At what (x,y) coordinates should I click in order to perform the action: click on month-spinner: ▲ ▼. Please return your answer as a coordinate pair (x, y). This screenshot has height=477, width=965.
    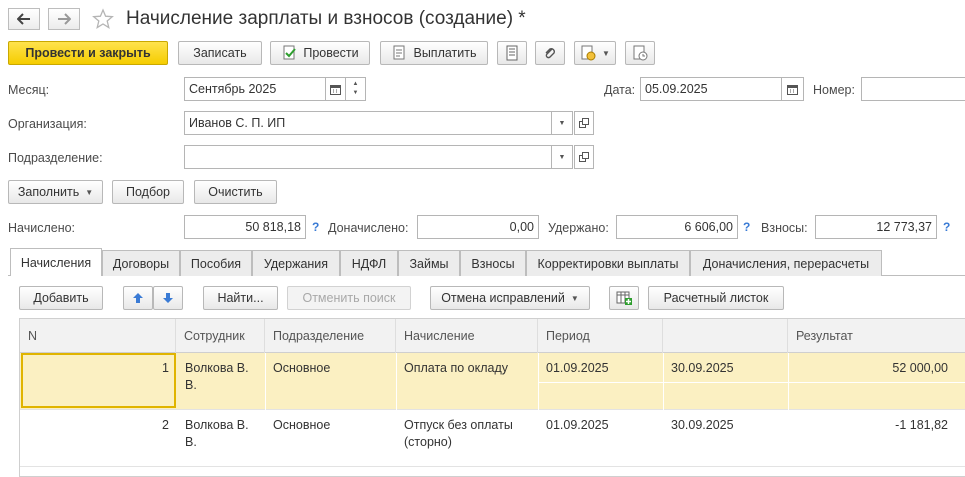
    Looking at the image, I should click on (355, 89).